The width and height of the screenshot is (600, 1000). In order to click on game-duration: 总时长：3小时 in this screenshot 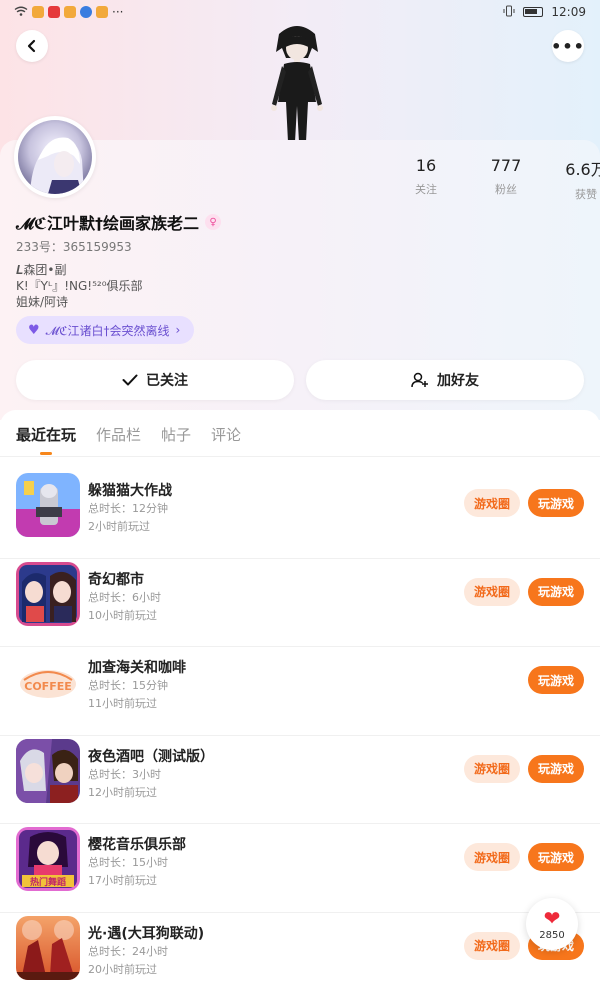, I will do `click(124, 774)`.